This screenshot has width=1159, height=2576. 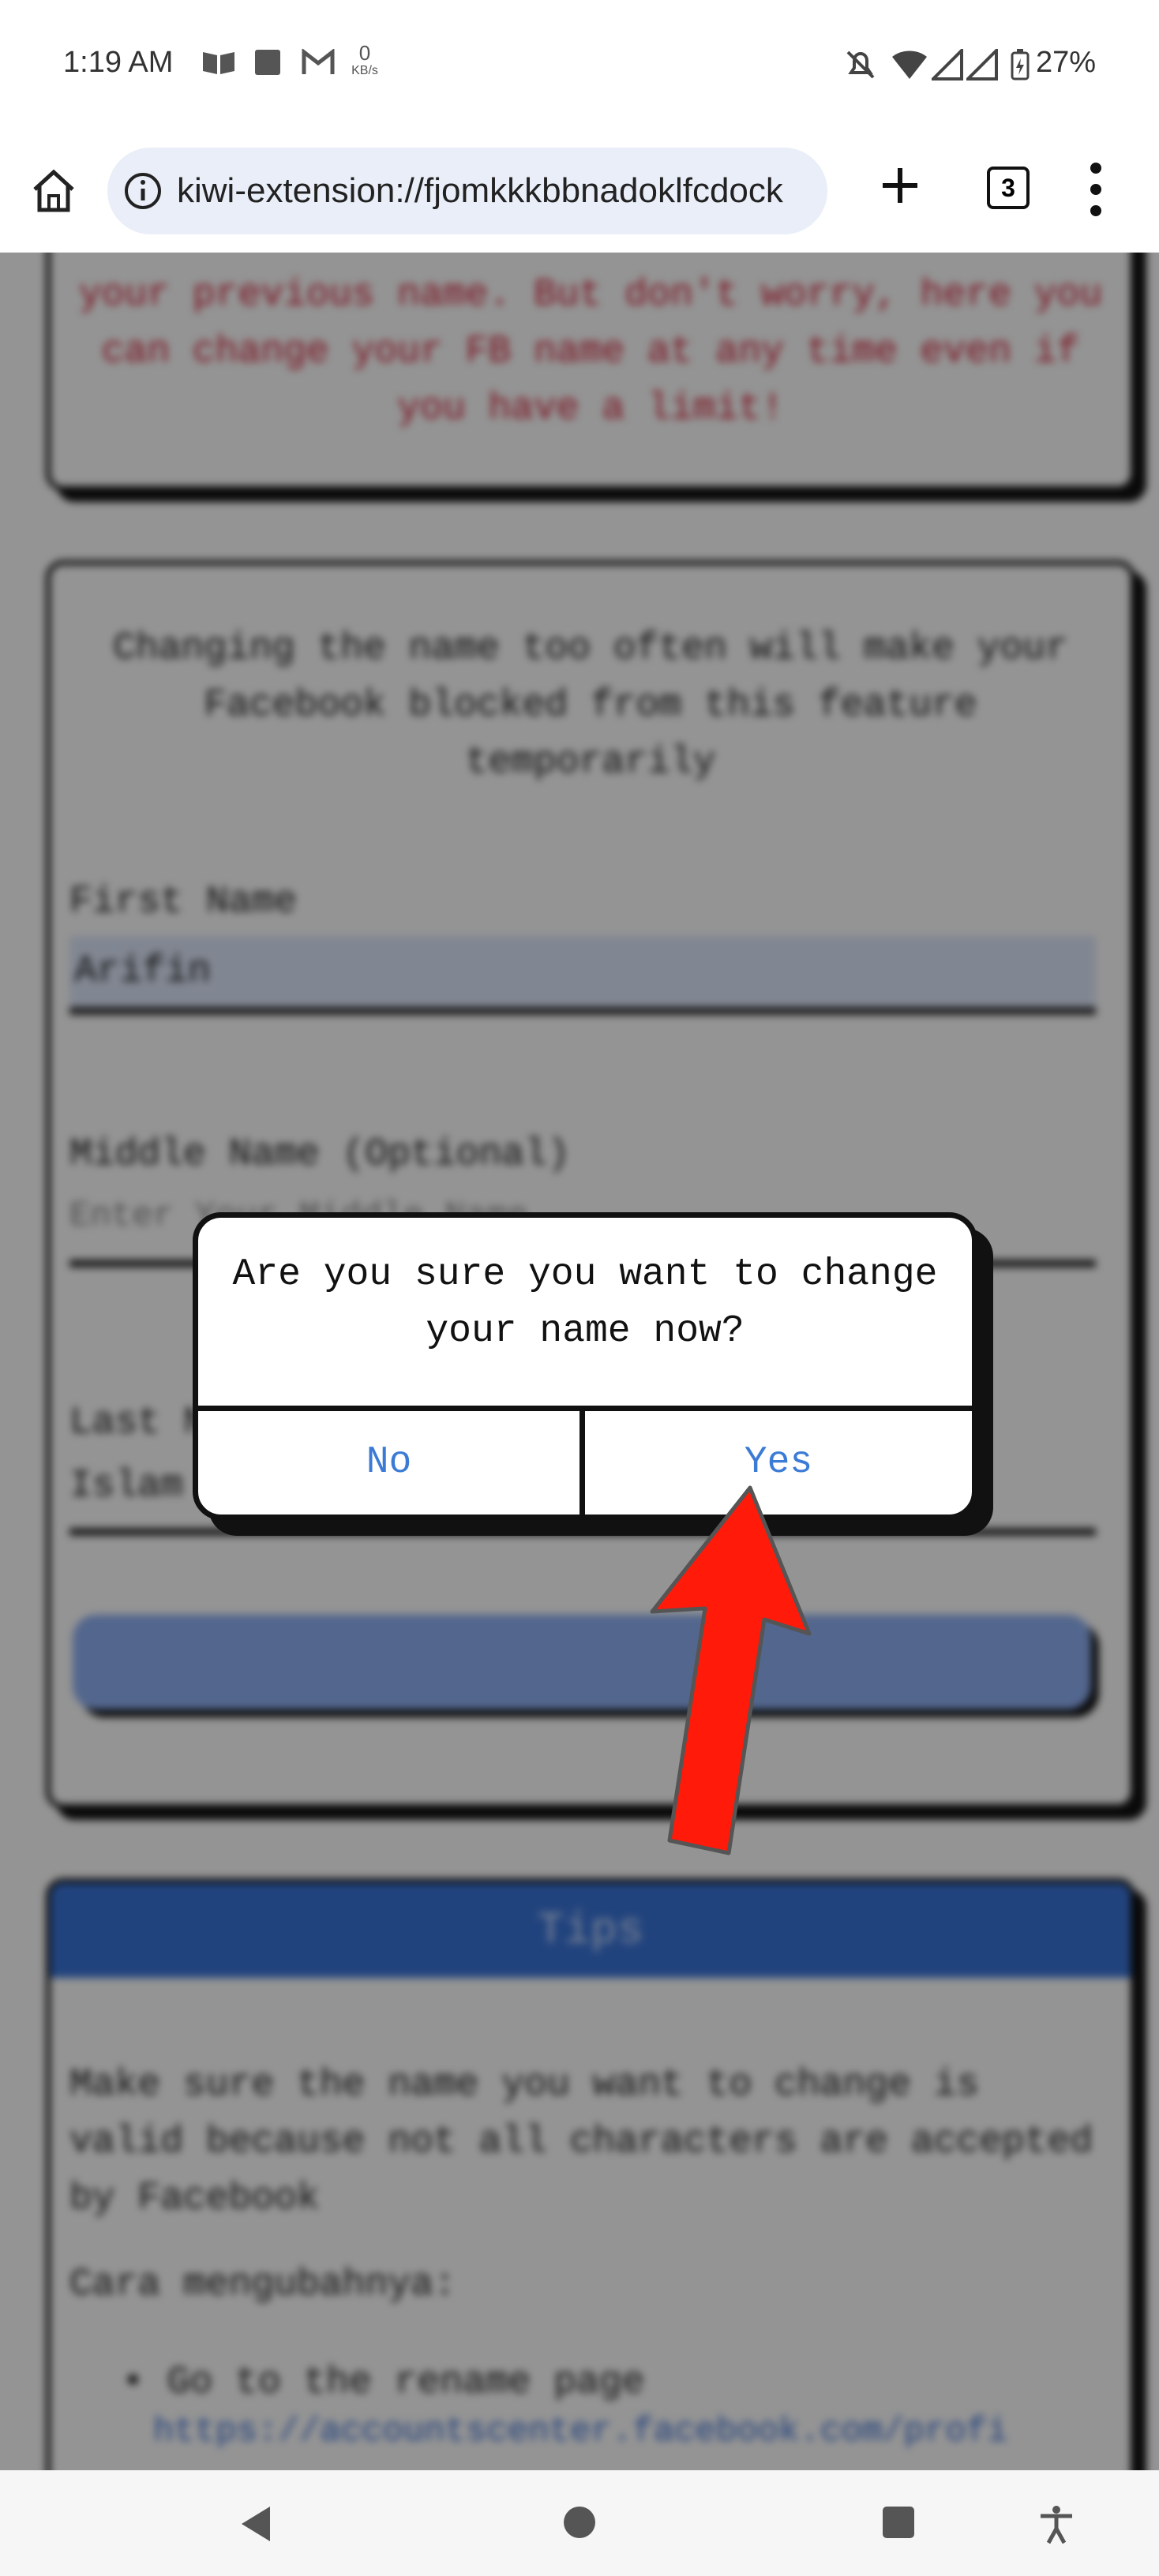 I want to click on mute-bell-icon, so click(x=860, y=65).